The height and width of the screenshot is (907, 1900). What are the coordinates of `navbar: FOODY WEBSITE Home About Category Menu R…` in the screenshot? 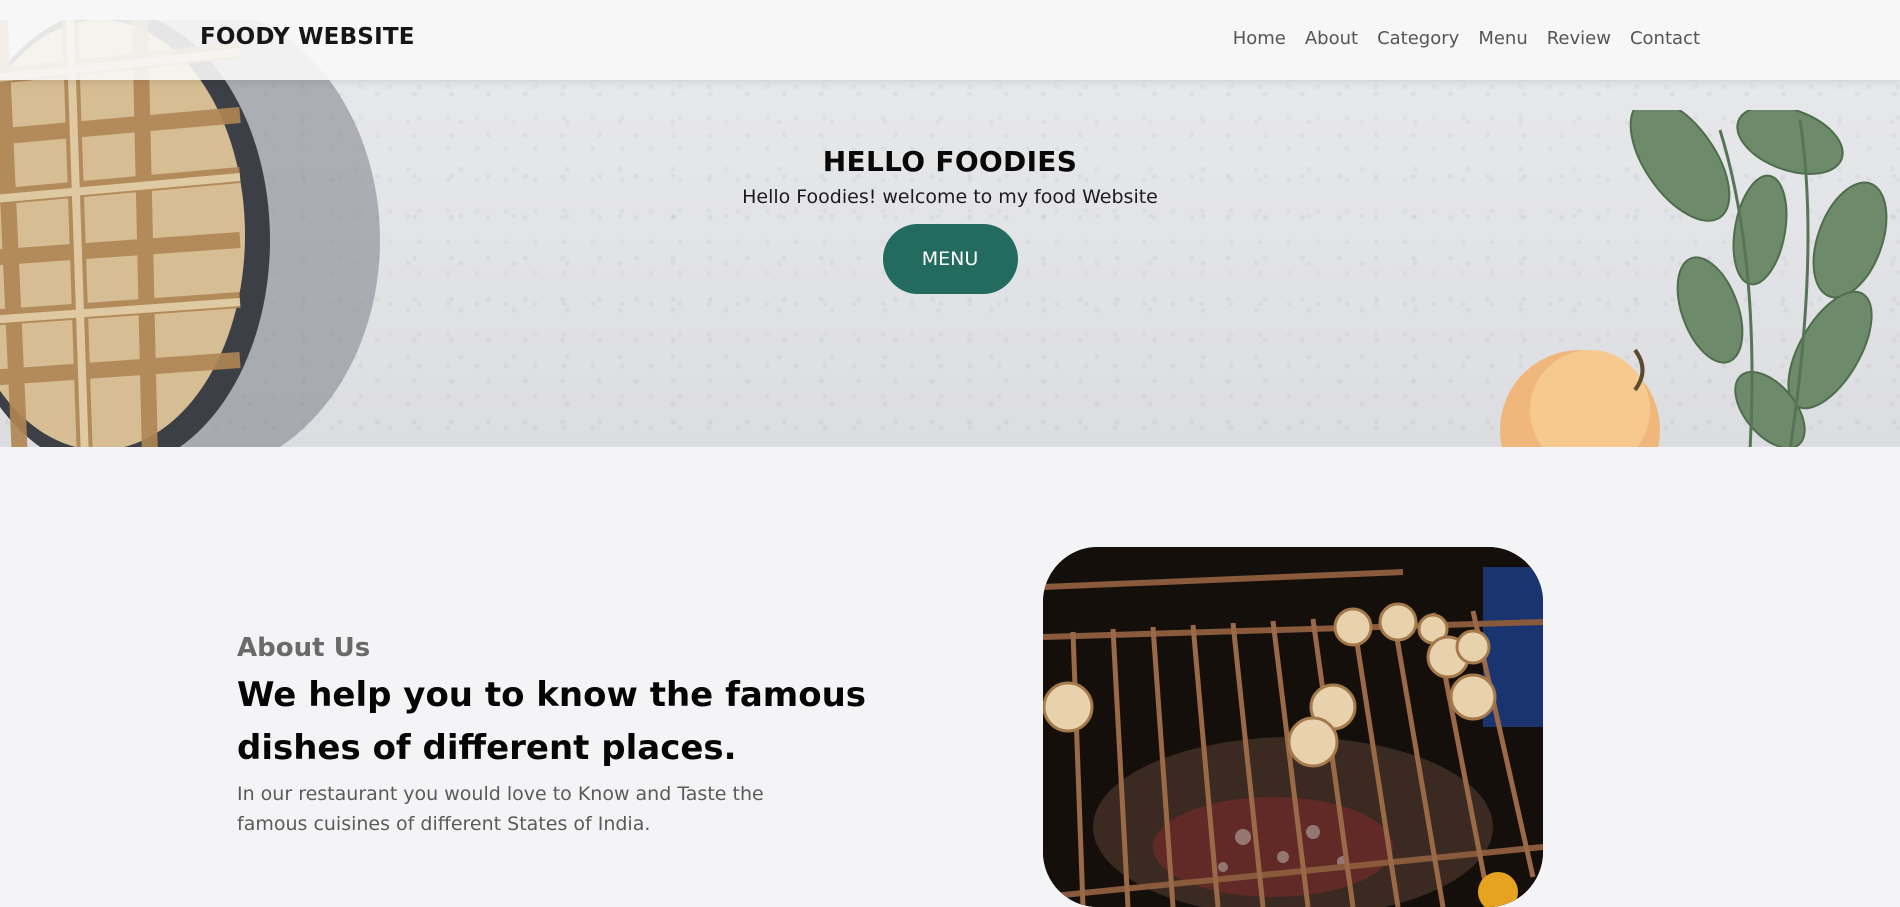 It's located at (950, 40).